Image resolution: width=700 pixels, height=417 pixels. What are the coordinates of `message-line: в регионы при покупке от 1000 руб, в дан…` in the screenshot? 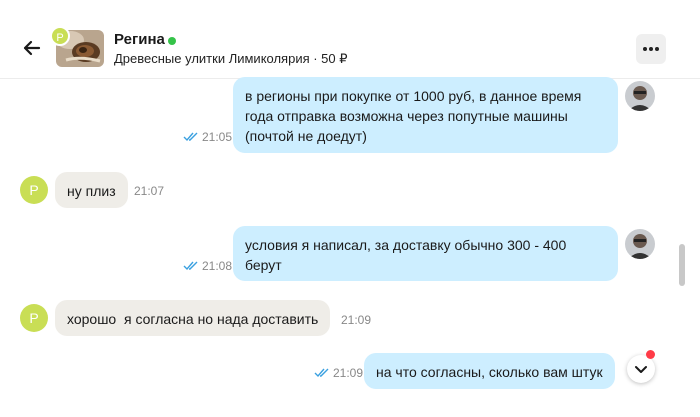 It's located at (413, 96).